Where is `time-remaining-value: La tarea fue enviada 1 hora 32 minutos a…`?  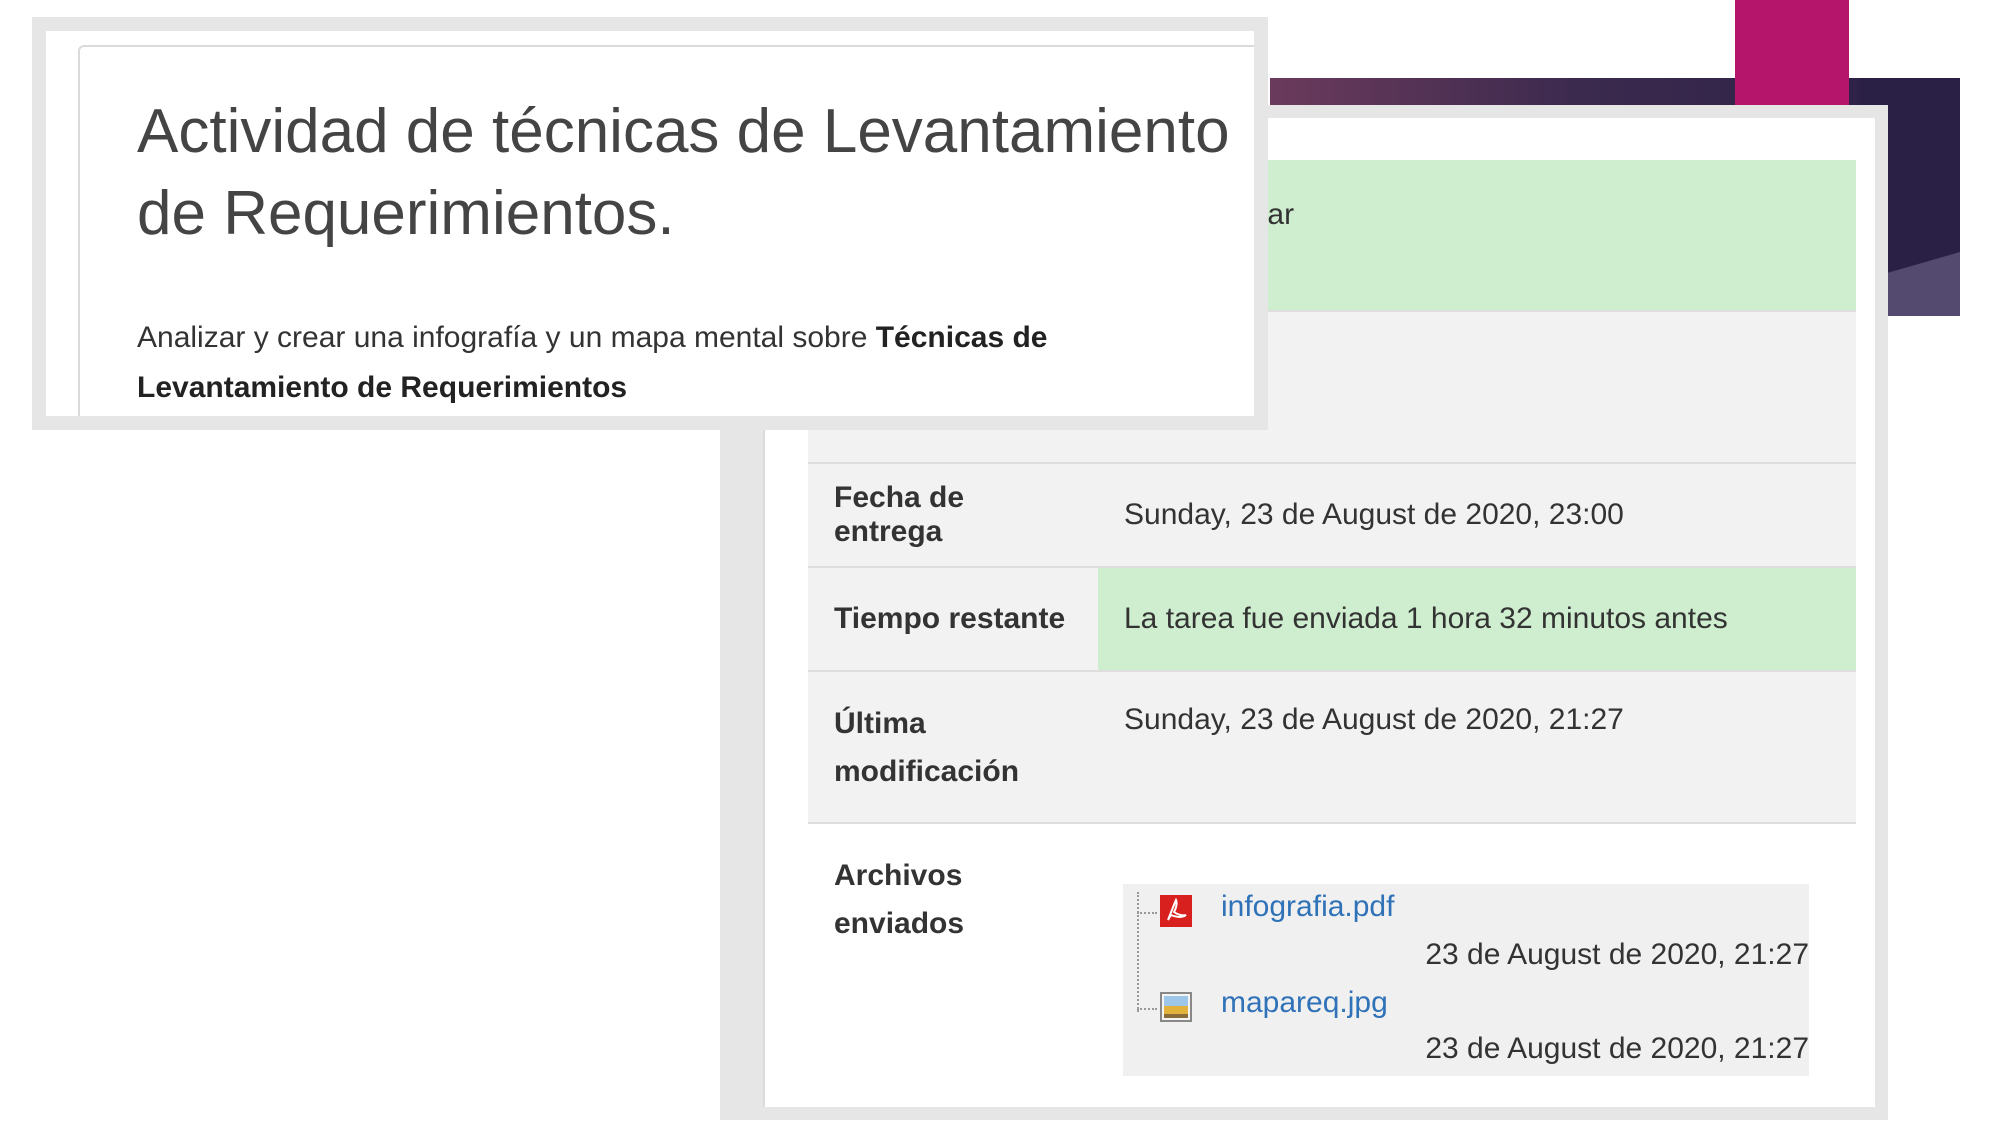 time-remaining-value: La tarea fue enviada 1 hora 32 minutos a… is located at coordinates (1477, 619).